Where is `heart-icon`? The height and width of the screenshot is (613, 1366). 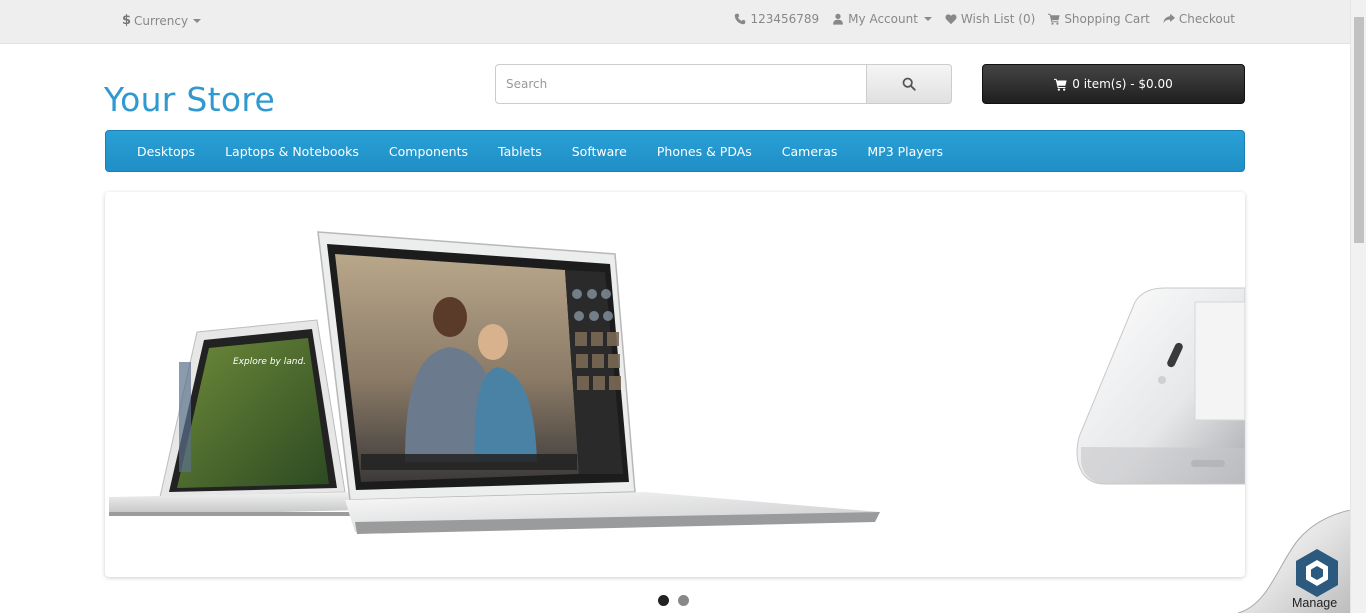
heart-icon is located at coordinates (951, 19).